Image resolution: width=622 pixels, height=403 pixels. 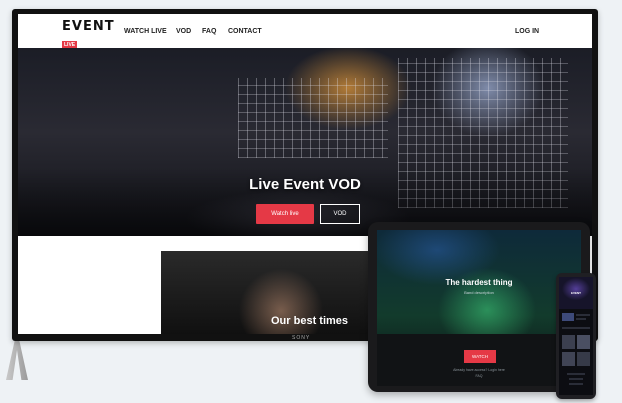 What do you see at coordinates (313, 118) in the screenshot?
I see `stage-truss-left` at bounding box center [313, 118].